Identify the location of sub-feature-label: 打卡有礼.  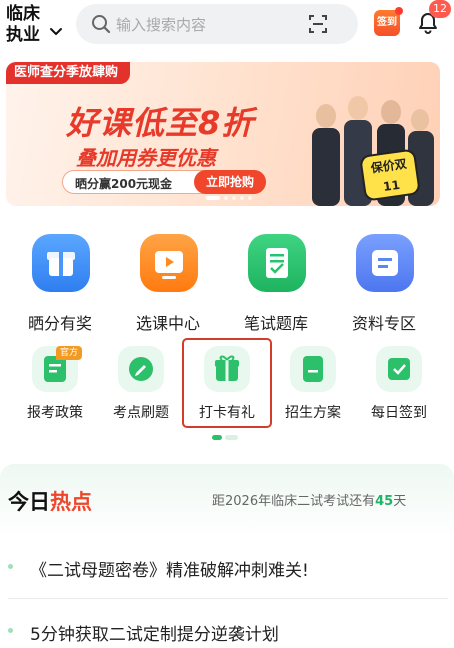
(227, 413).